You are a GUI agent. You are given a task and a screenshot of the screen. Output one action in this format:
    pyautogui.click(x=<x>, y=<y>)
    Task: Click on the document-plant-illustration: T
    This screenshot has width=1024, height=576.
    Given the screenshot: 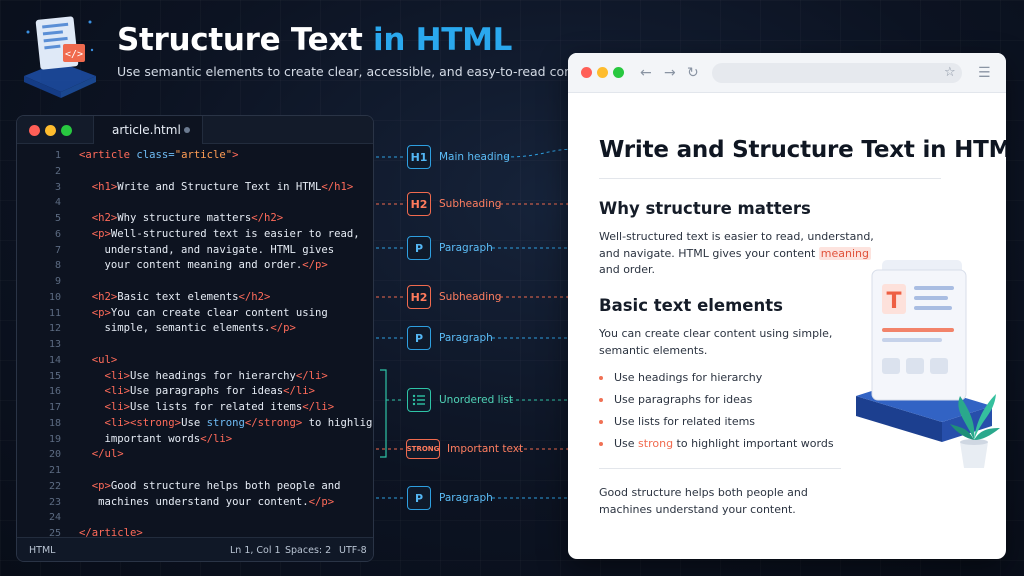 What is the action you would take?
    pyautogui.click(x=928, y=364)
    